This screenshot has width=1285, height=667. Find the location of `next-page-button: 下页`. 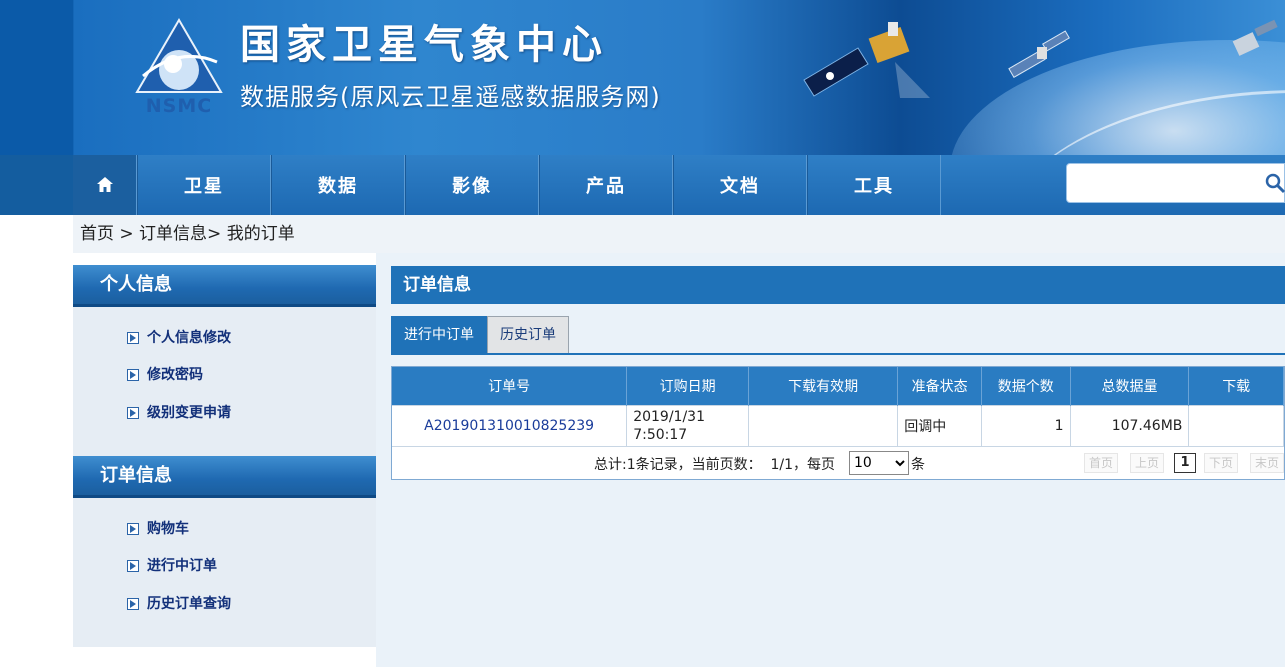

next-page-button: 下页 is located at coordinates (1221, 463).